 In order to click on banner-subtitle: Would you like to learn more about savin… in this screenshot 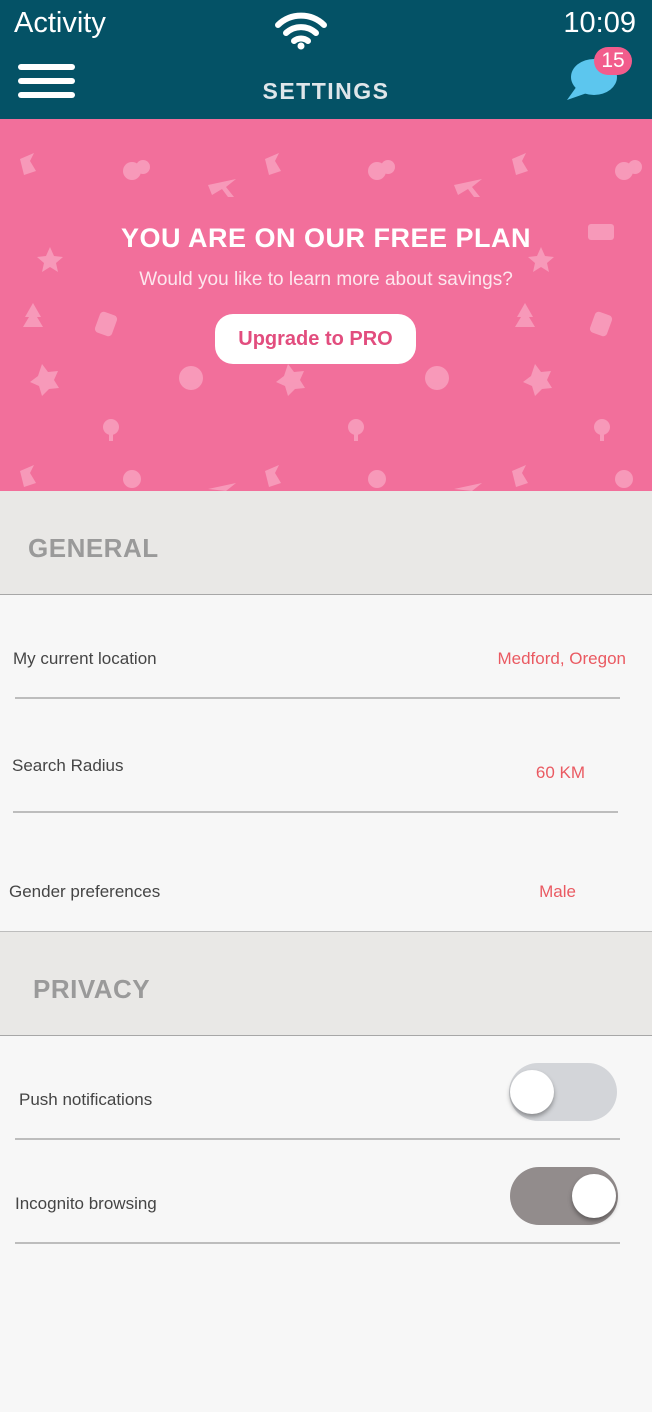, I will do `click(326, 279)`.